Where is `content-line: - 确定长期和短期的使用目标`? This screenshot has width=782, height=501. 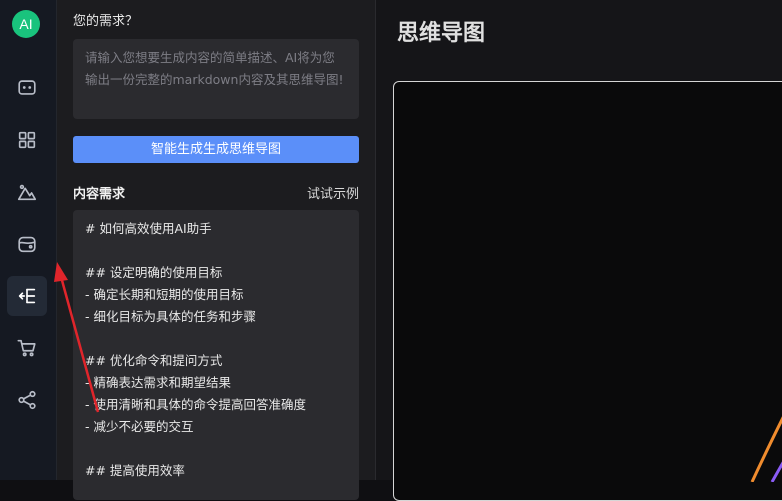 content-line: - 确定长期和短期的使用目标 is located at coordinates (164, 294).